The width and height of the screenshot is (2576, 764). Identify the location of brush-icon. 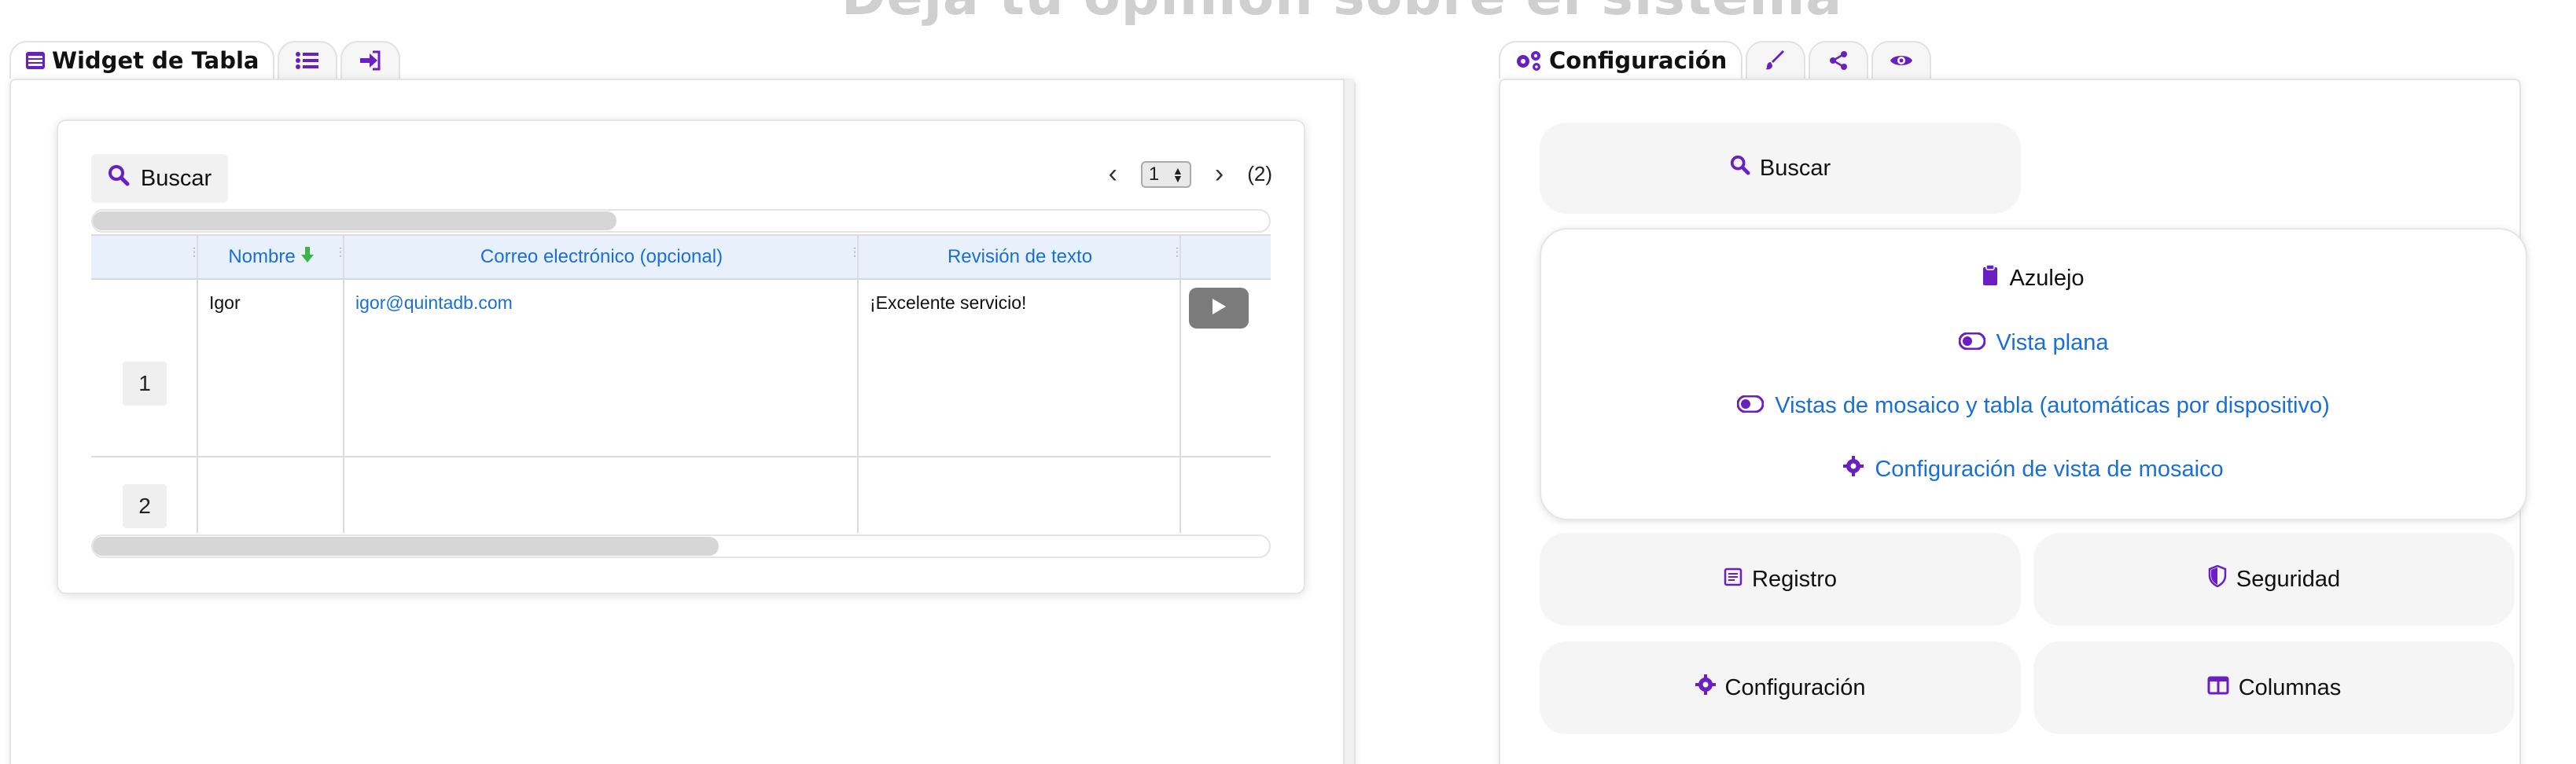
(1775, 60).